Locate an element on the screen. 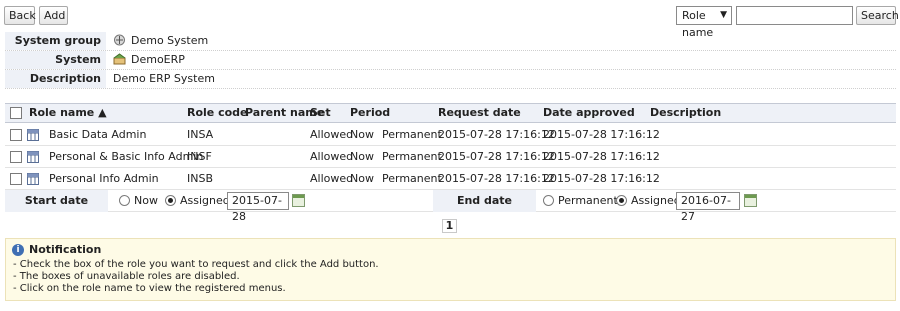 The width and height of the screenshot is (900, 311). col-role-name: Role name ▲ is located at coordinates (68, 113).